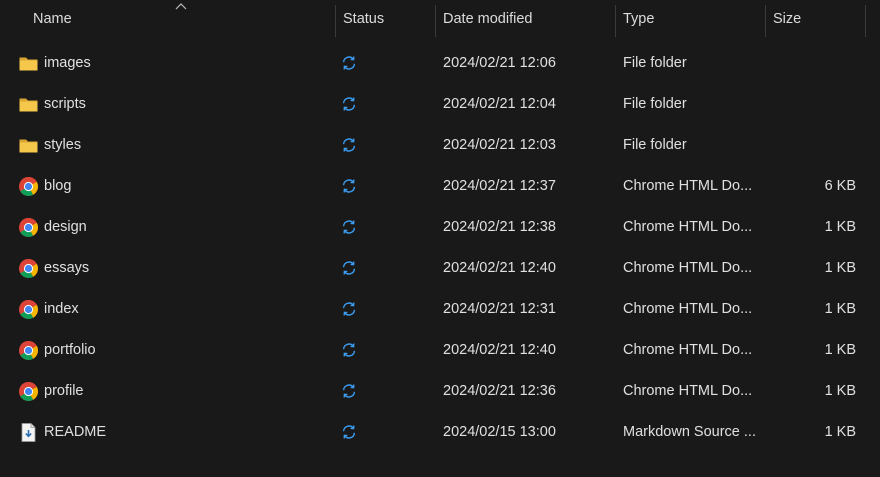  Describe the element at coordinates (840, 186) in the screenshot. I see `file-size: 6 KB` at that location.